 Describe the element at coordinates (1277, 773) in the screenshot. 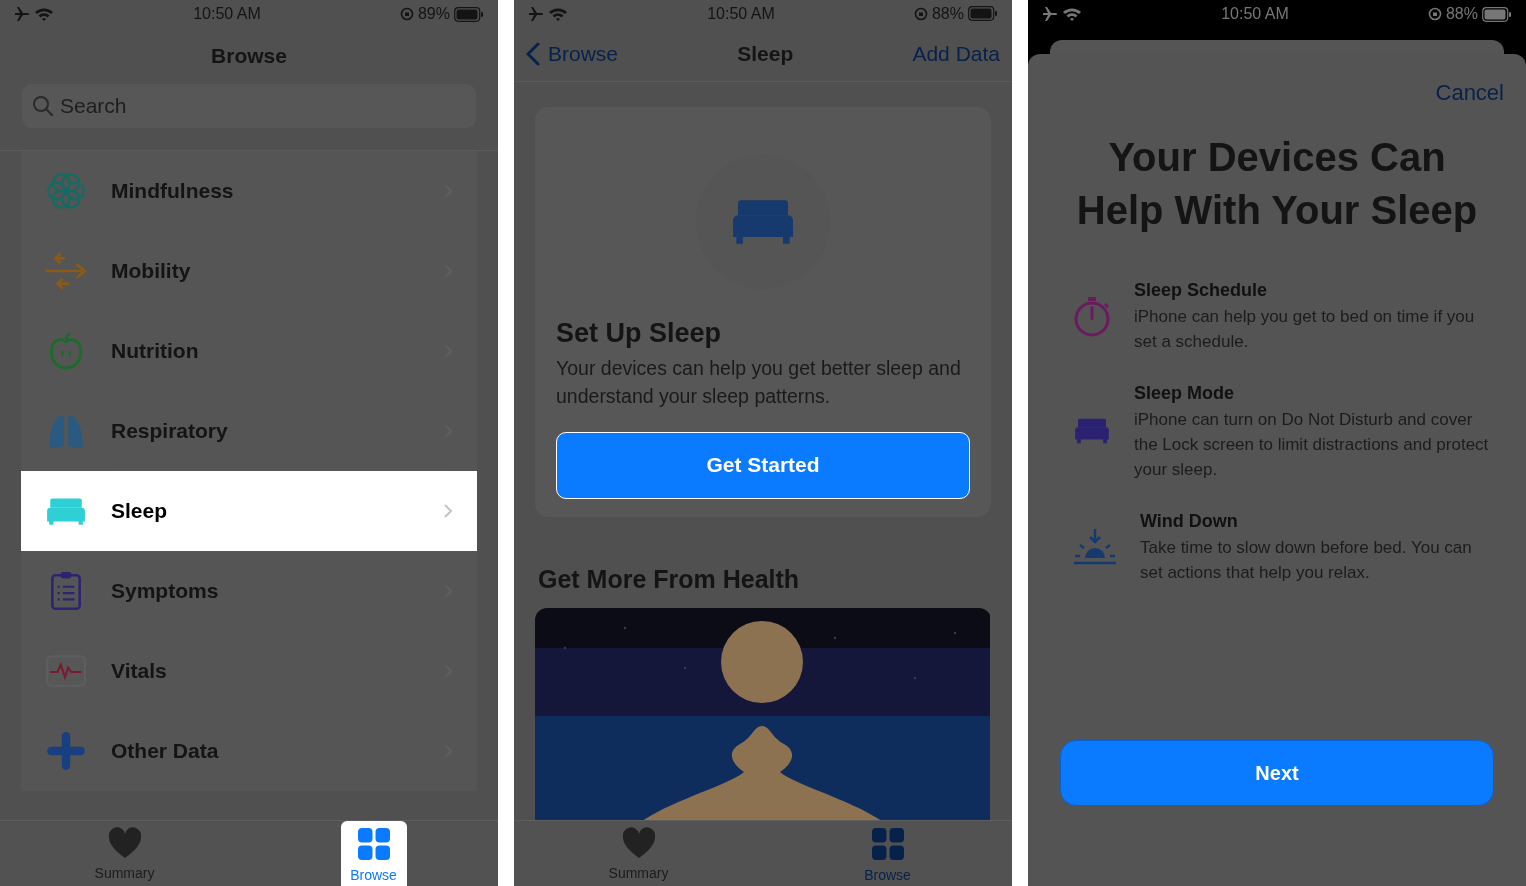

I see `next-button: Next` at that location.